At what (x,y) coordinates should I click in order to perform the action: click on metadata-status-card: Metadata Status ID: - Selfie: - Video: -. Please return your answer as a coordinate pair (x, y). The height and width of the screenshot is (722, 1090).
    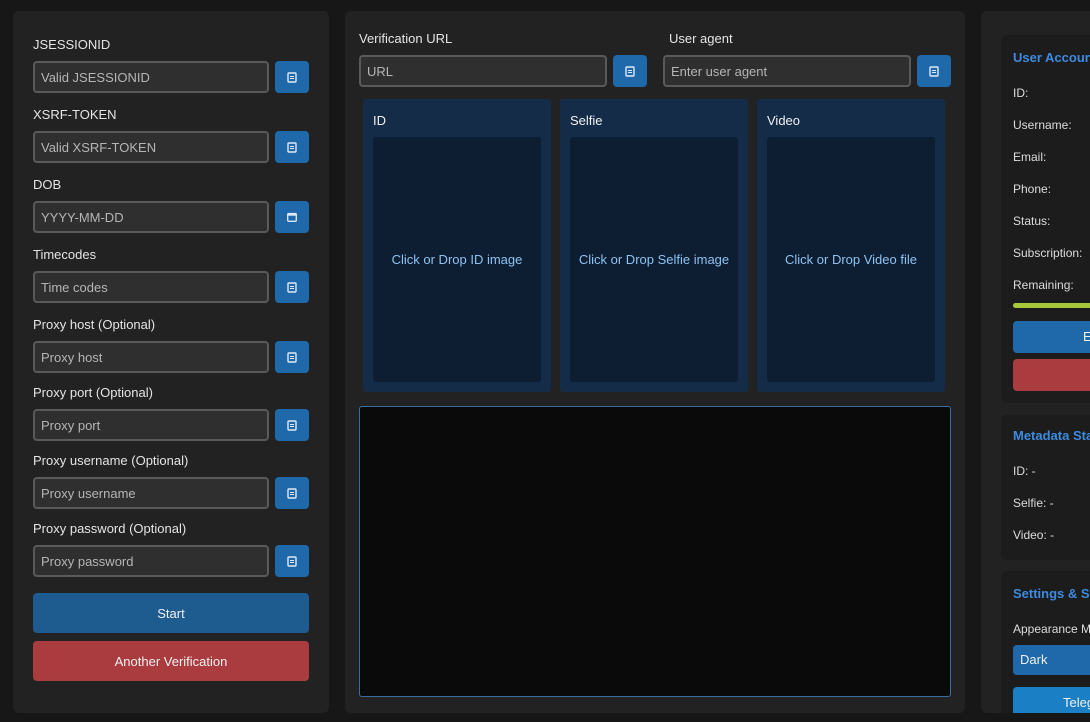
    Looking at the image, I should click on (1045, 487).